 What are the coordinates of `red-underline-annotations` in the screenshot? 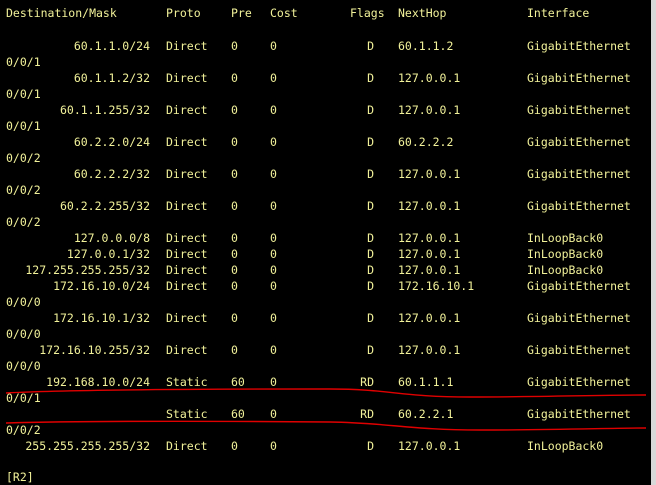 It's located at (326, 409).